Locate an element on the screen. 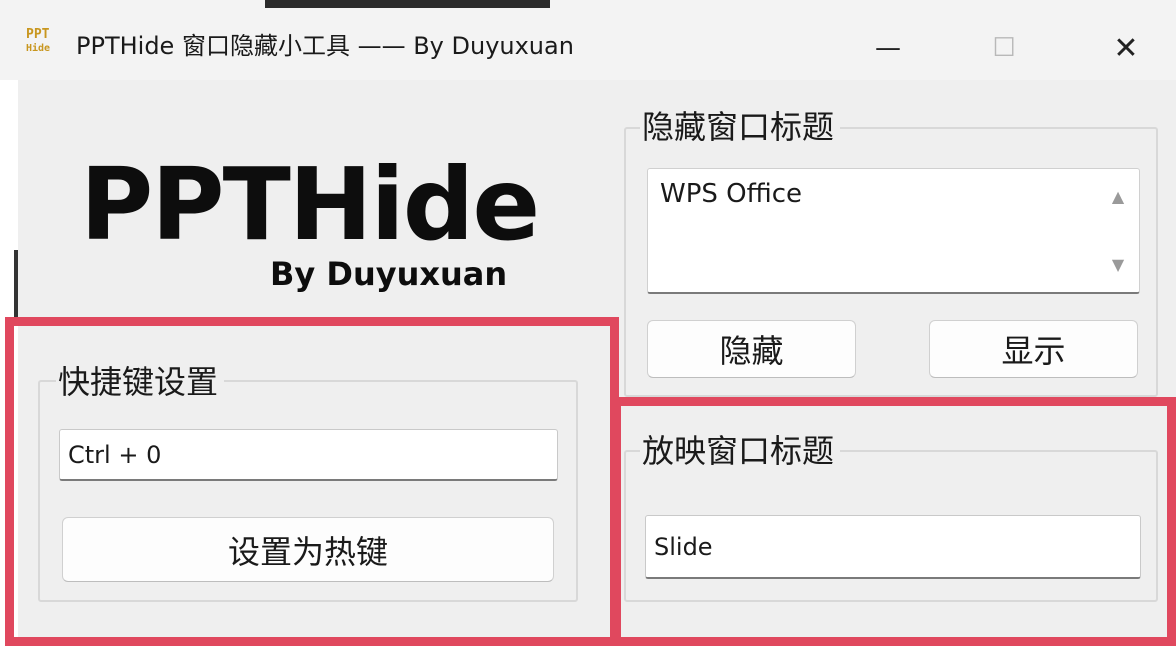  minimize-icon: — is located at coordinates (888, 48).